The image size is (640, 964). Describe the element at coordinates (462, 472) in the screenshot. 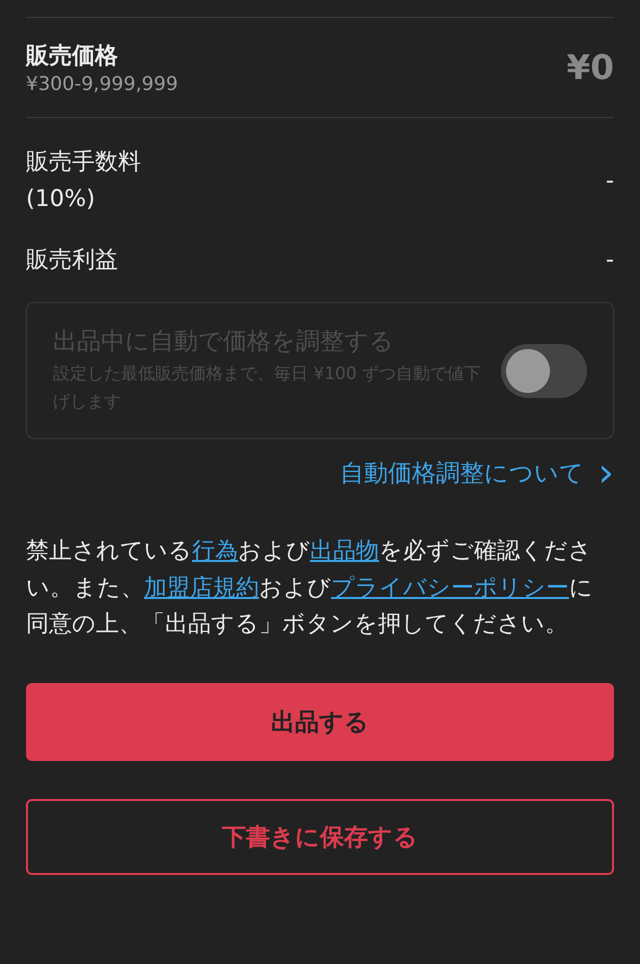

I see `auto-adjust-info-link: 自動価格調整について` at that location.